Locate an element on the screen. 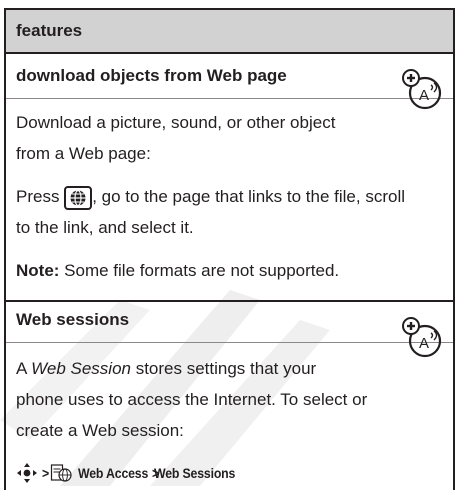  web-session-term: Web Session is located at coordinates (81, 368).